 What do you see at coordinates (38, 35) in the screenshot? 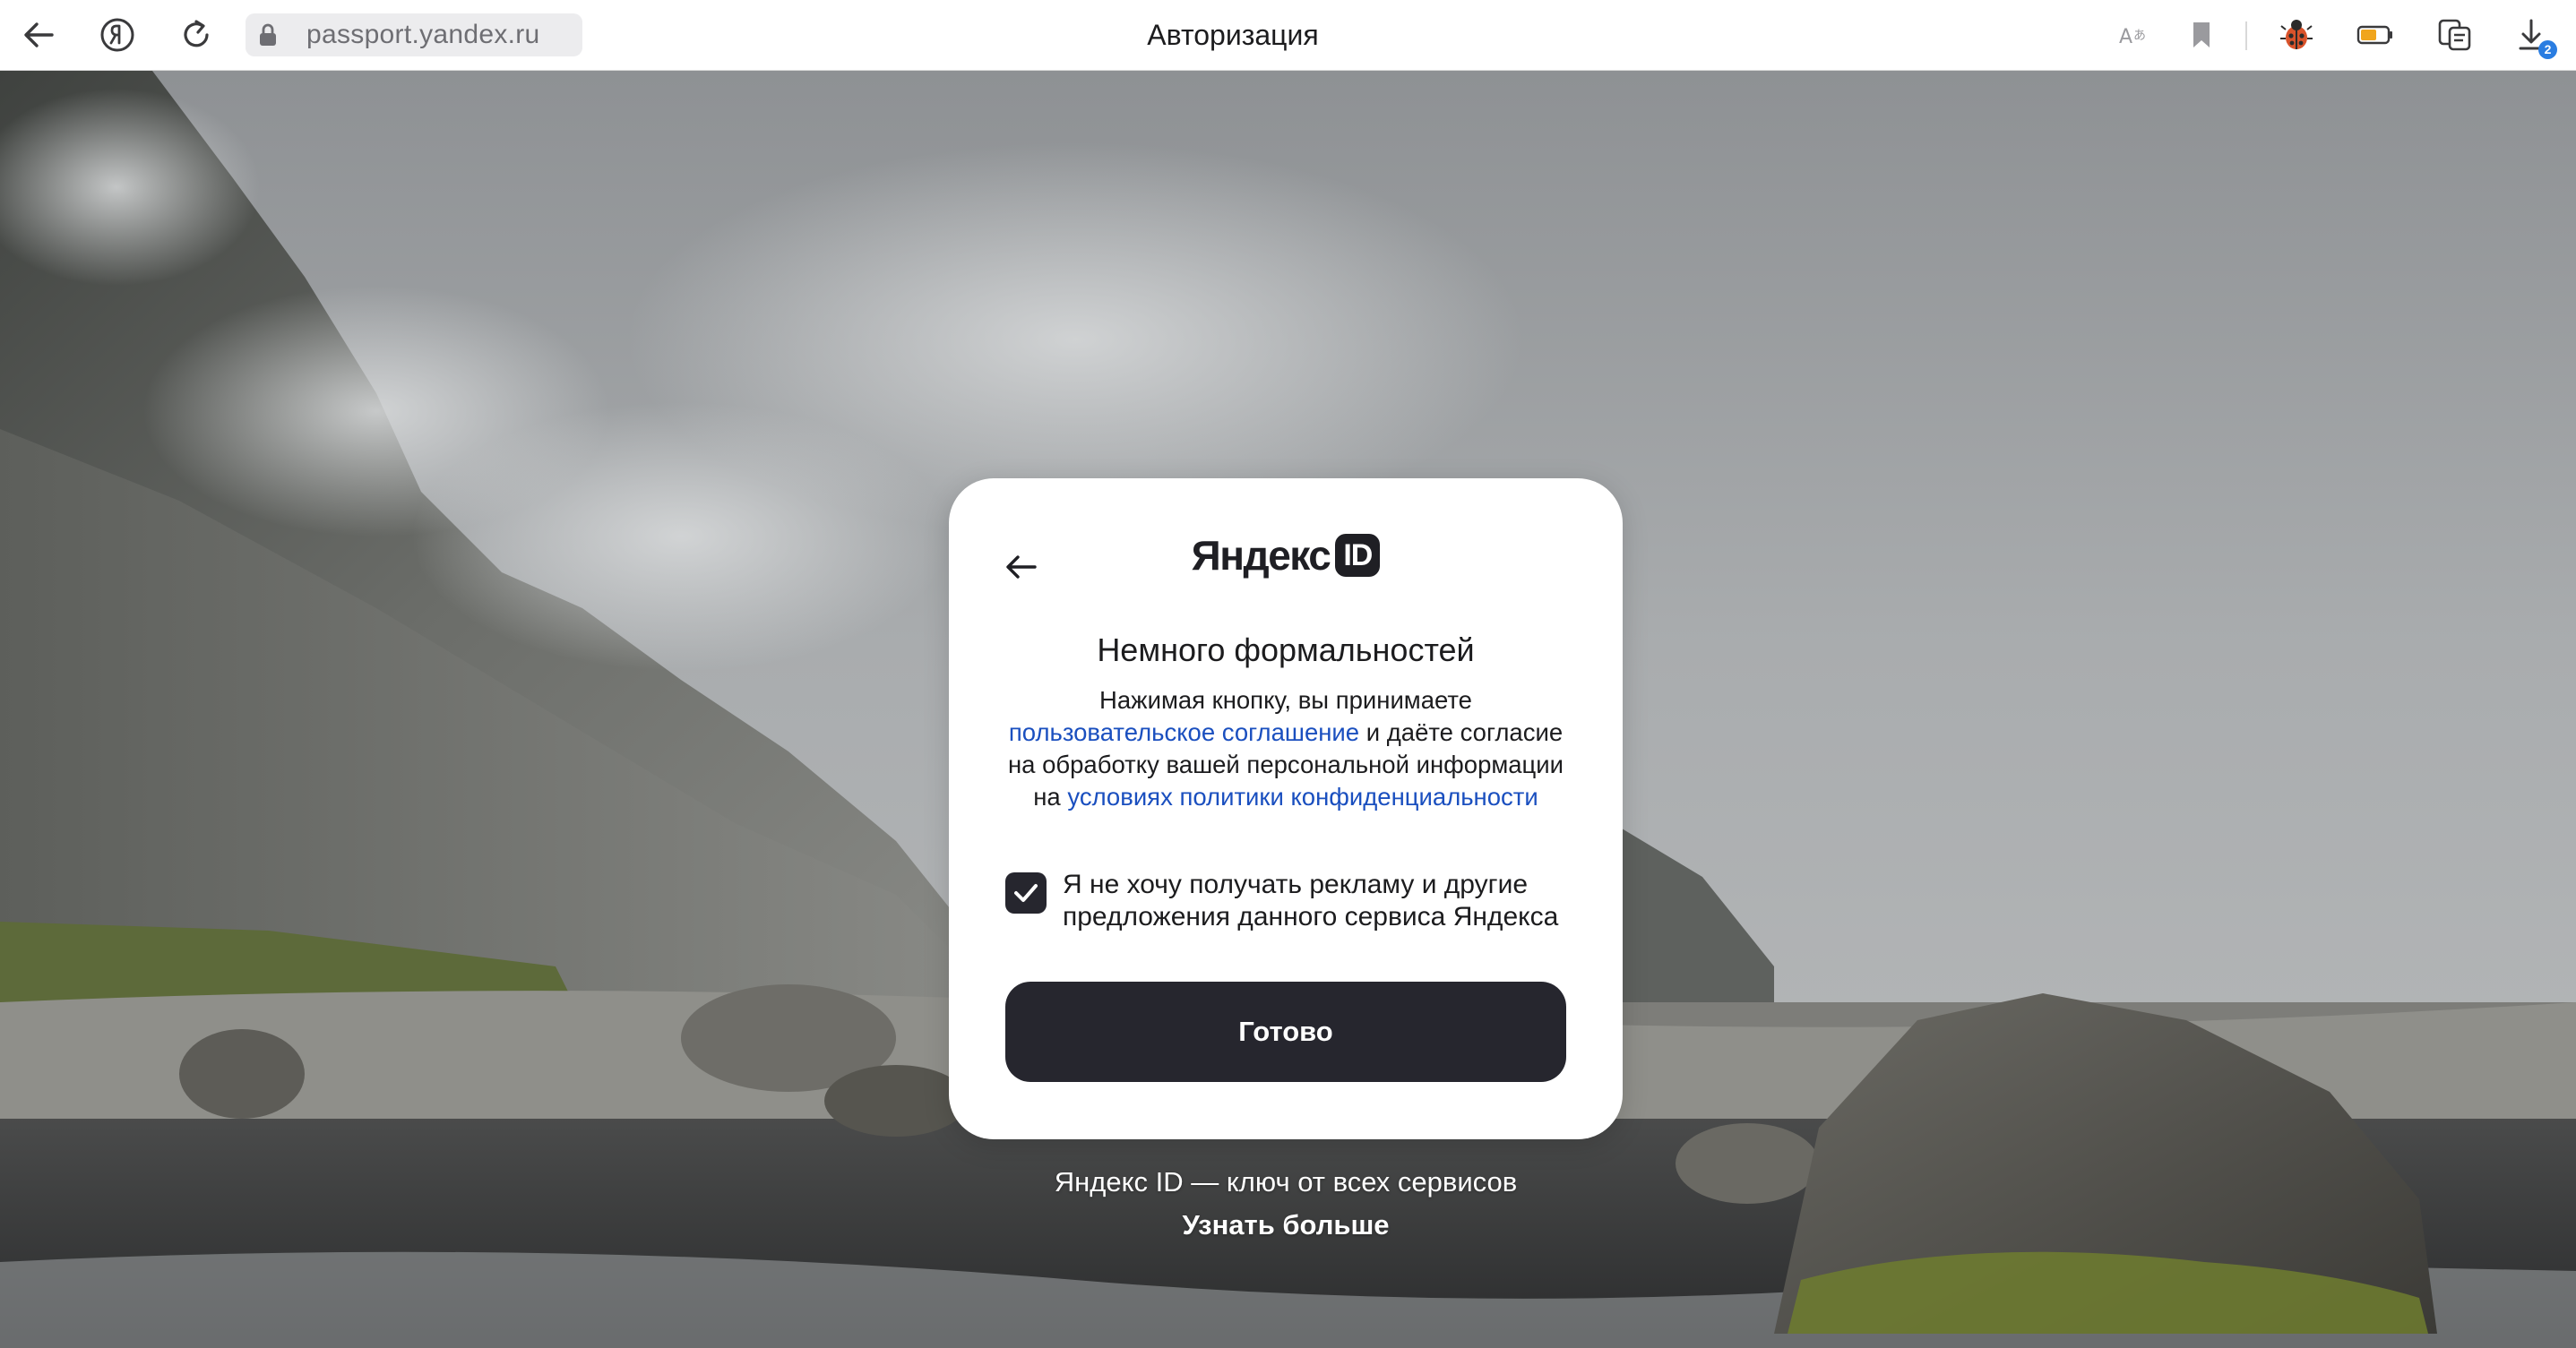
I see `back-arrow-icon` at bounding box center [38, 35].